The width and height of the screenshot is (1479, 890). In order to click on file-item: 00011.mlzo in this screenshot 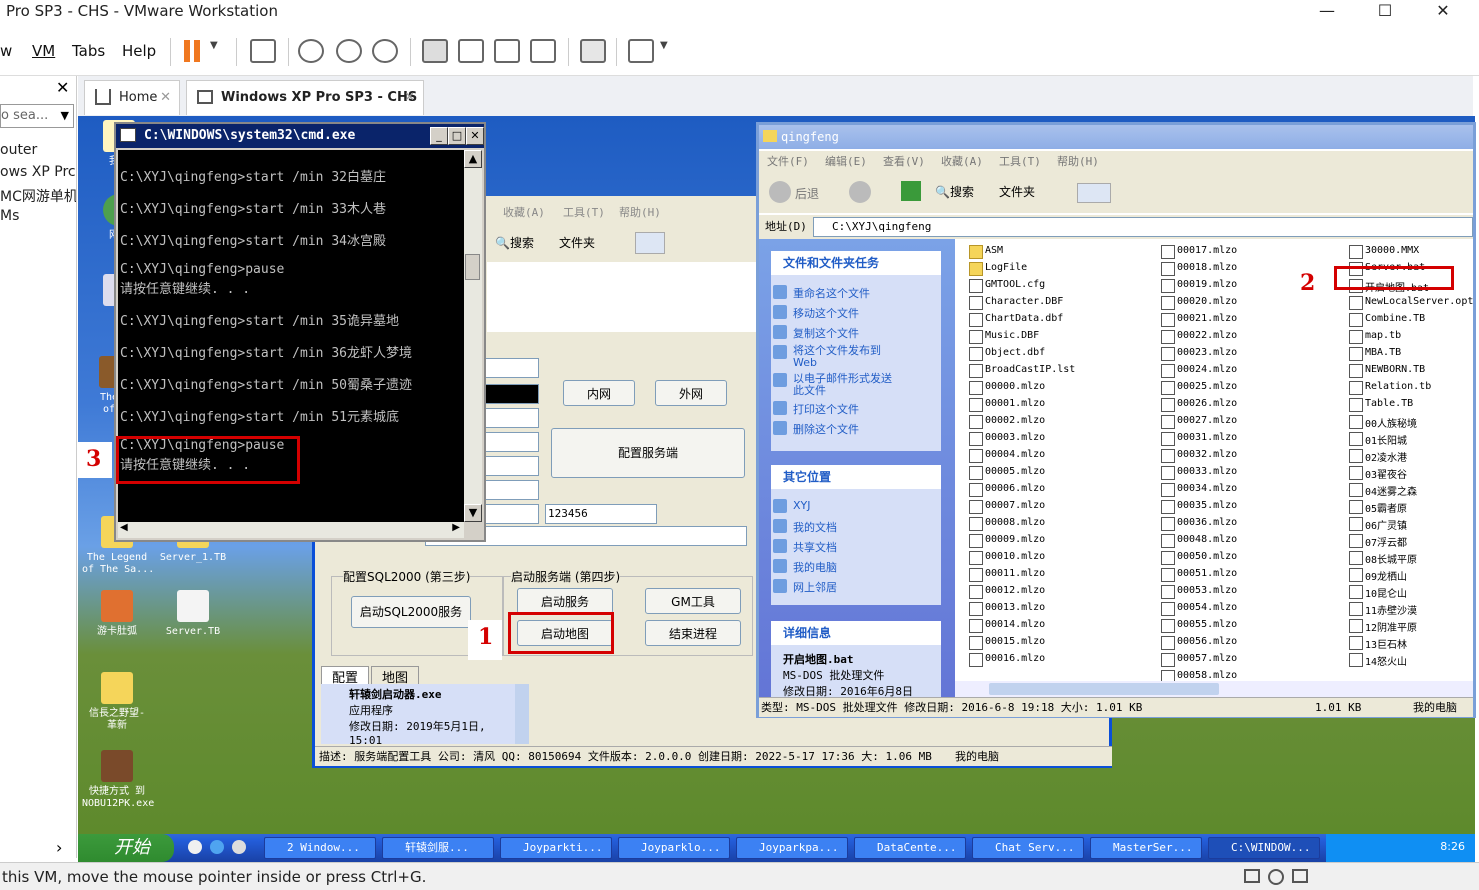, I will do `click(1007, 575)`.